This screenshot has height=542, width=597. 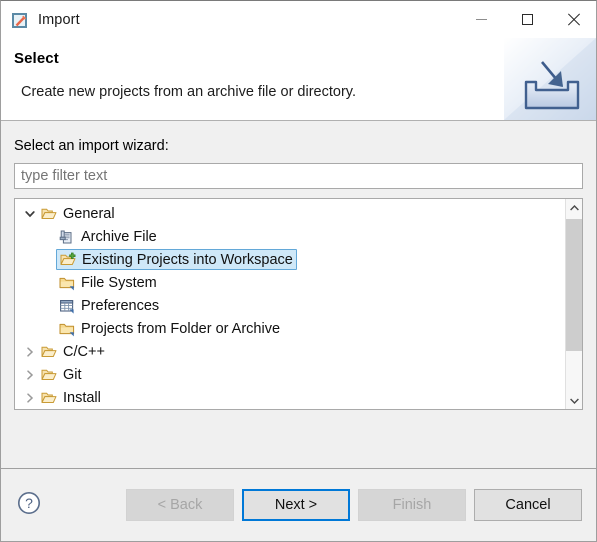 I want to click on cancel-button: Cancel, so click(x=528, y=505).